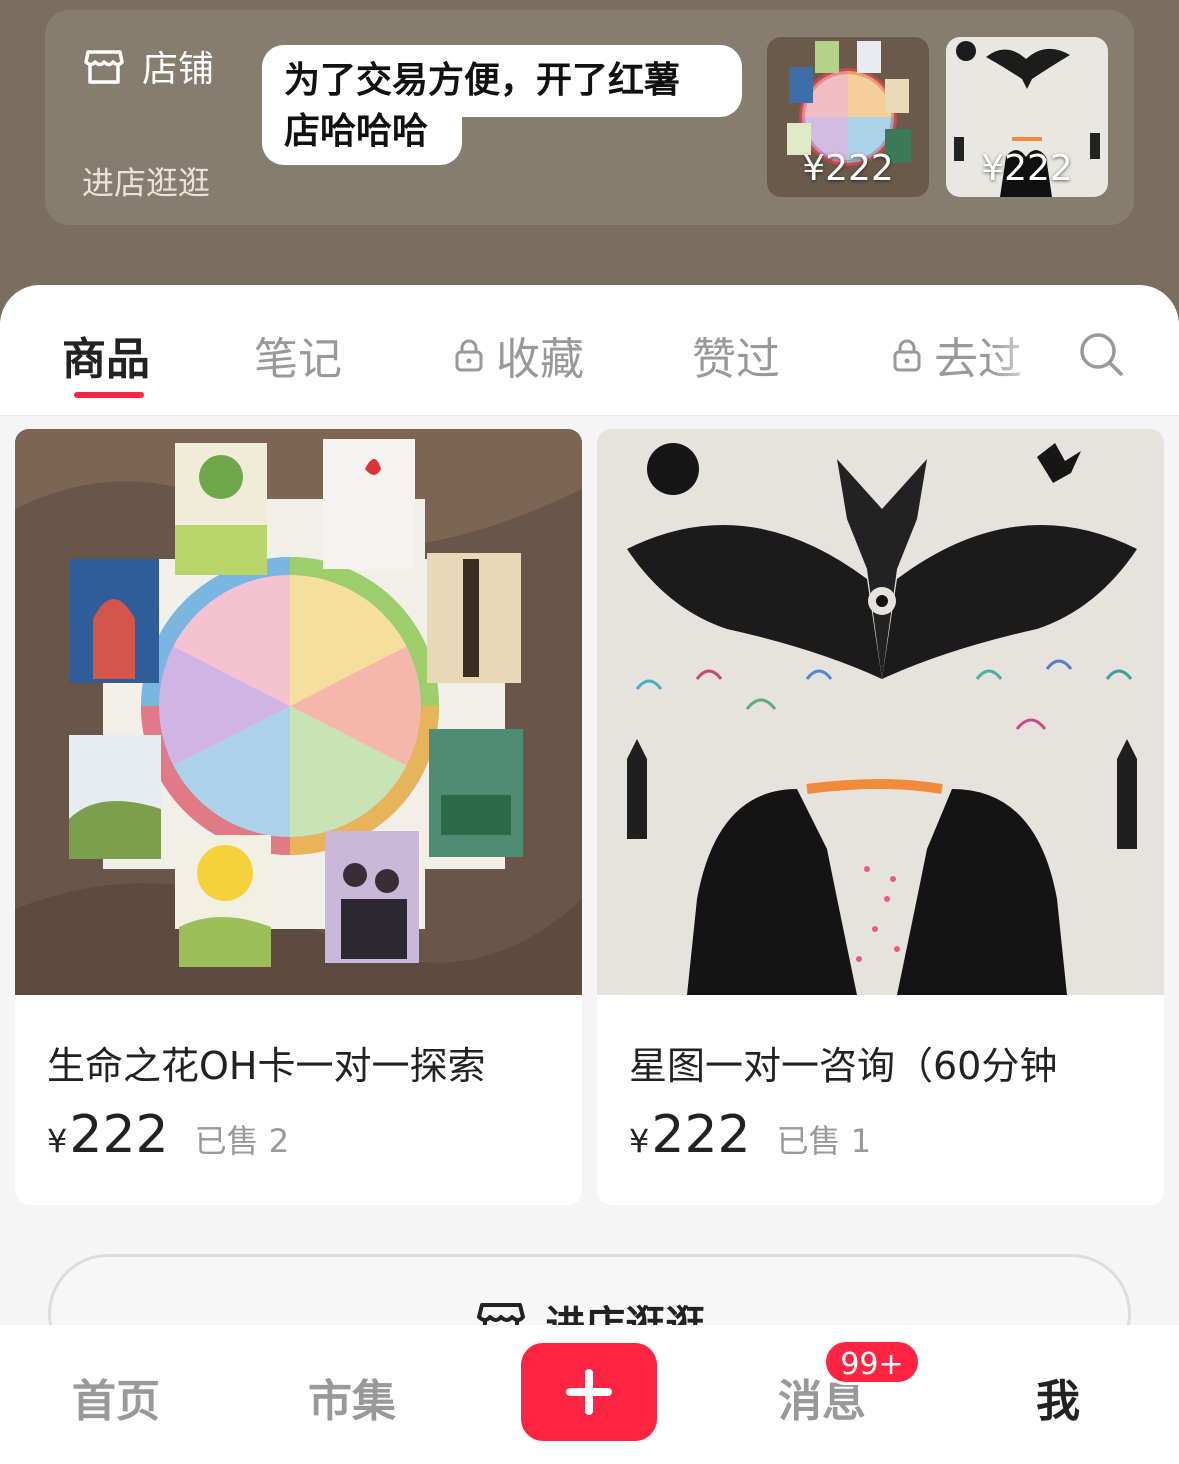 This screenshot has width=1179, height=1464. I want to click on product-price-row: ¥ 222 已售 1, so click(750, 1135).